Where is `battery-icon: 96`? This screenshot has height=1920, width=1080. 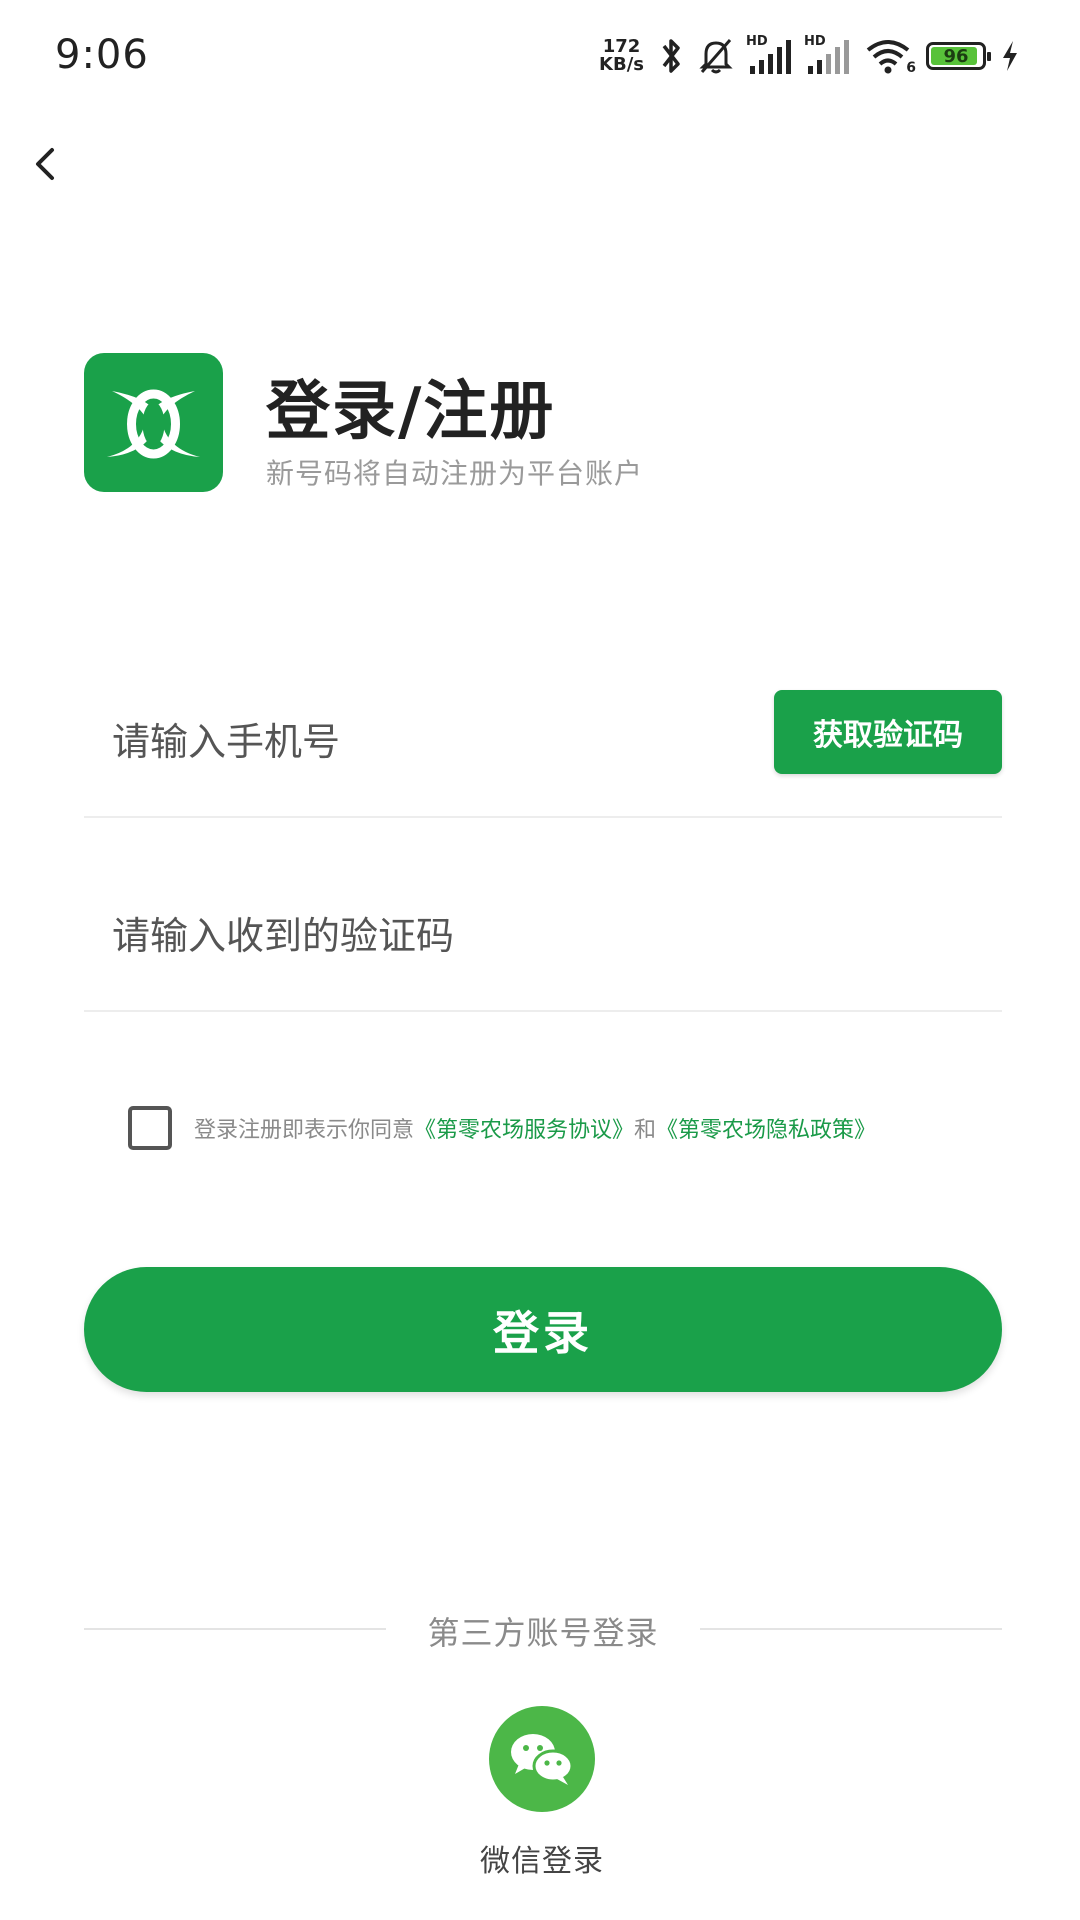 battery-icon: 96 is located at coordinates (958, 56).